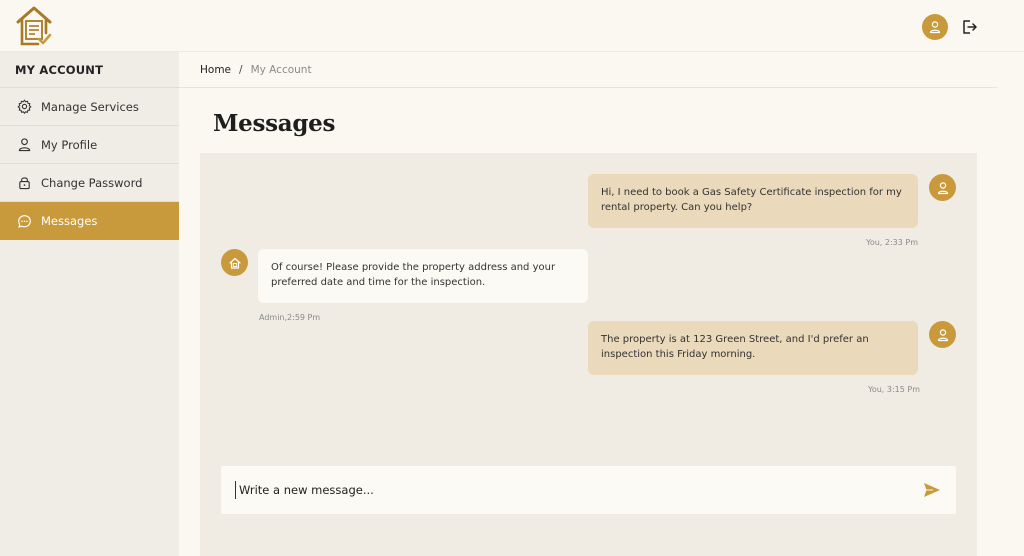 This screenshot has height=556, width=1024. What do you see at coordinates (588, 87) in the screenshot?
I see `breadcrumb-divider` at bounding box center [588, 87].